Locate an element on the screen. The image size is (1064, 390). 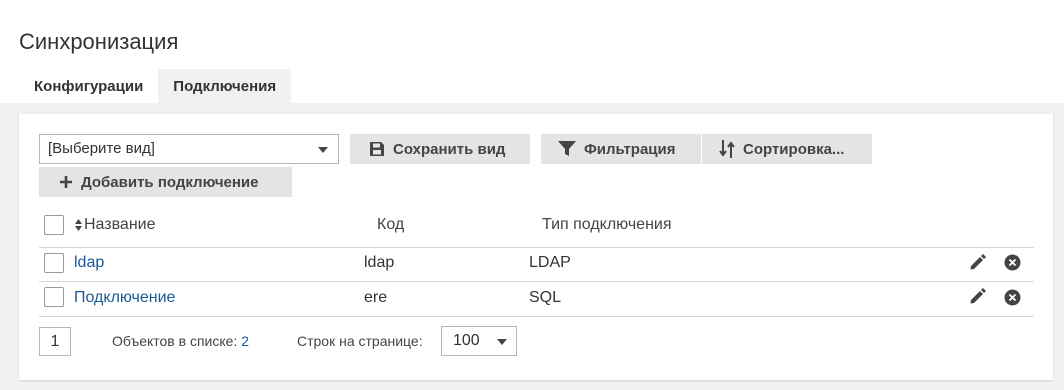
add-connection-label: Добавить подключение is located at coordinates (170, 182).